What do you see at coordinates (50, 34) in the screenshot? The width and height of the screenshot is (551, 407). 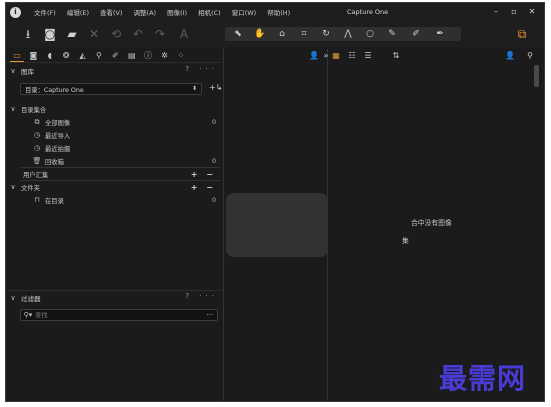 I see `camera-icon: ◙` at bounding box center [50, 34].